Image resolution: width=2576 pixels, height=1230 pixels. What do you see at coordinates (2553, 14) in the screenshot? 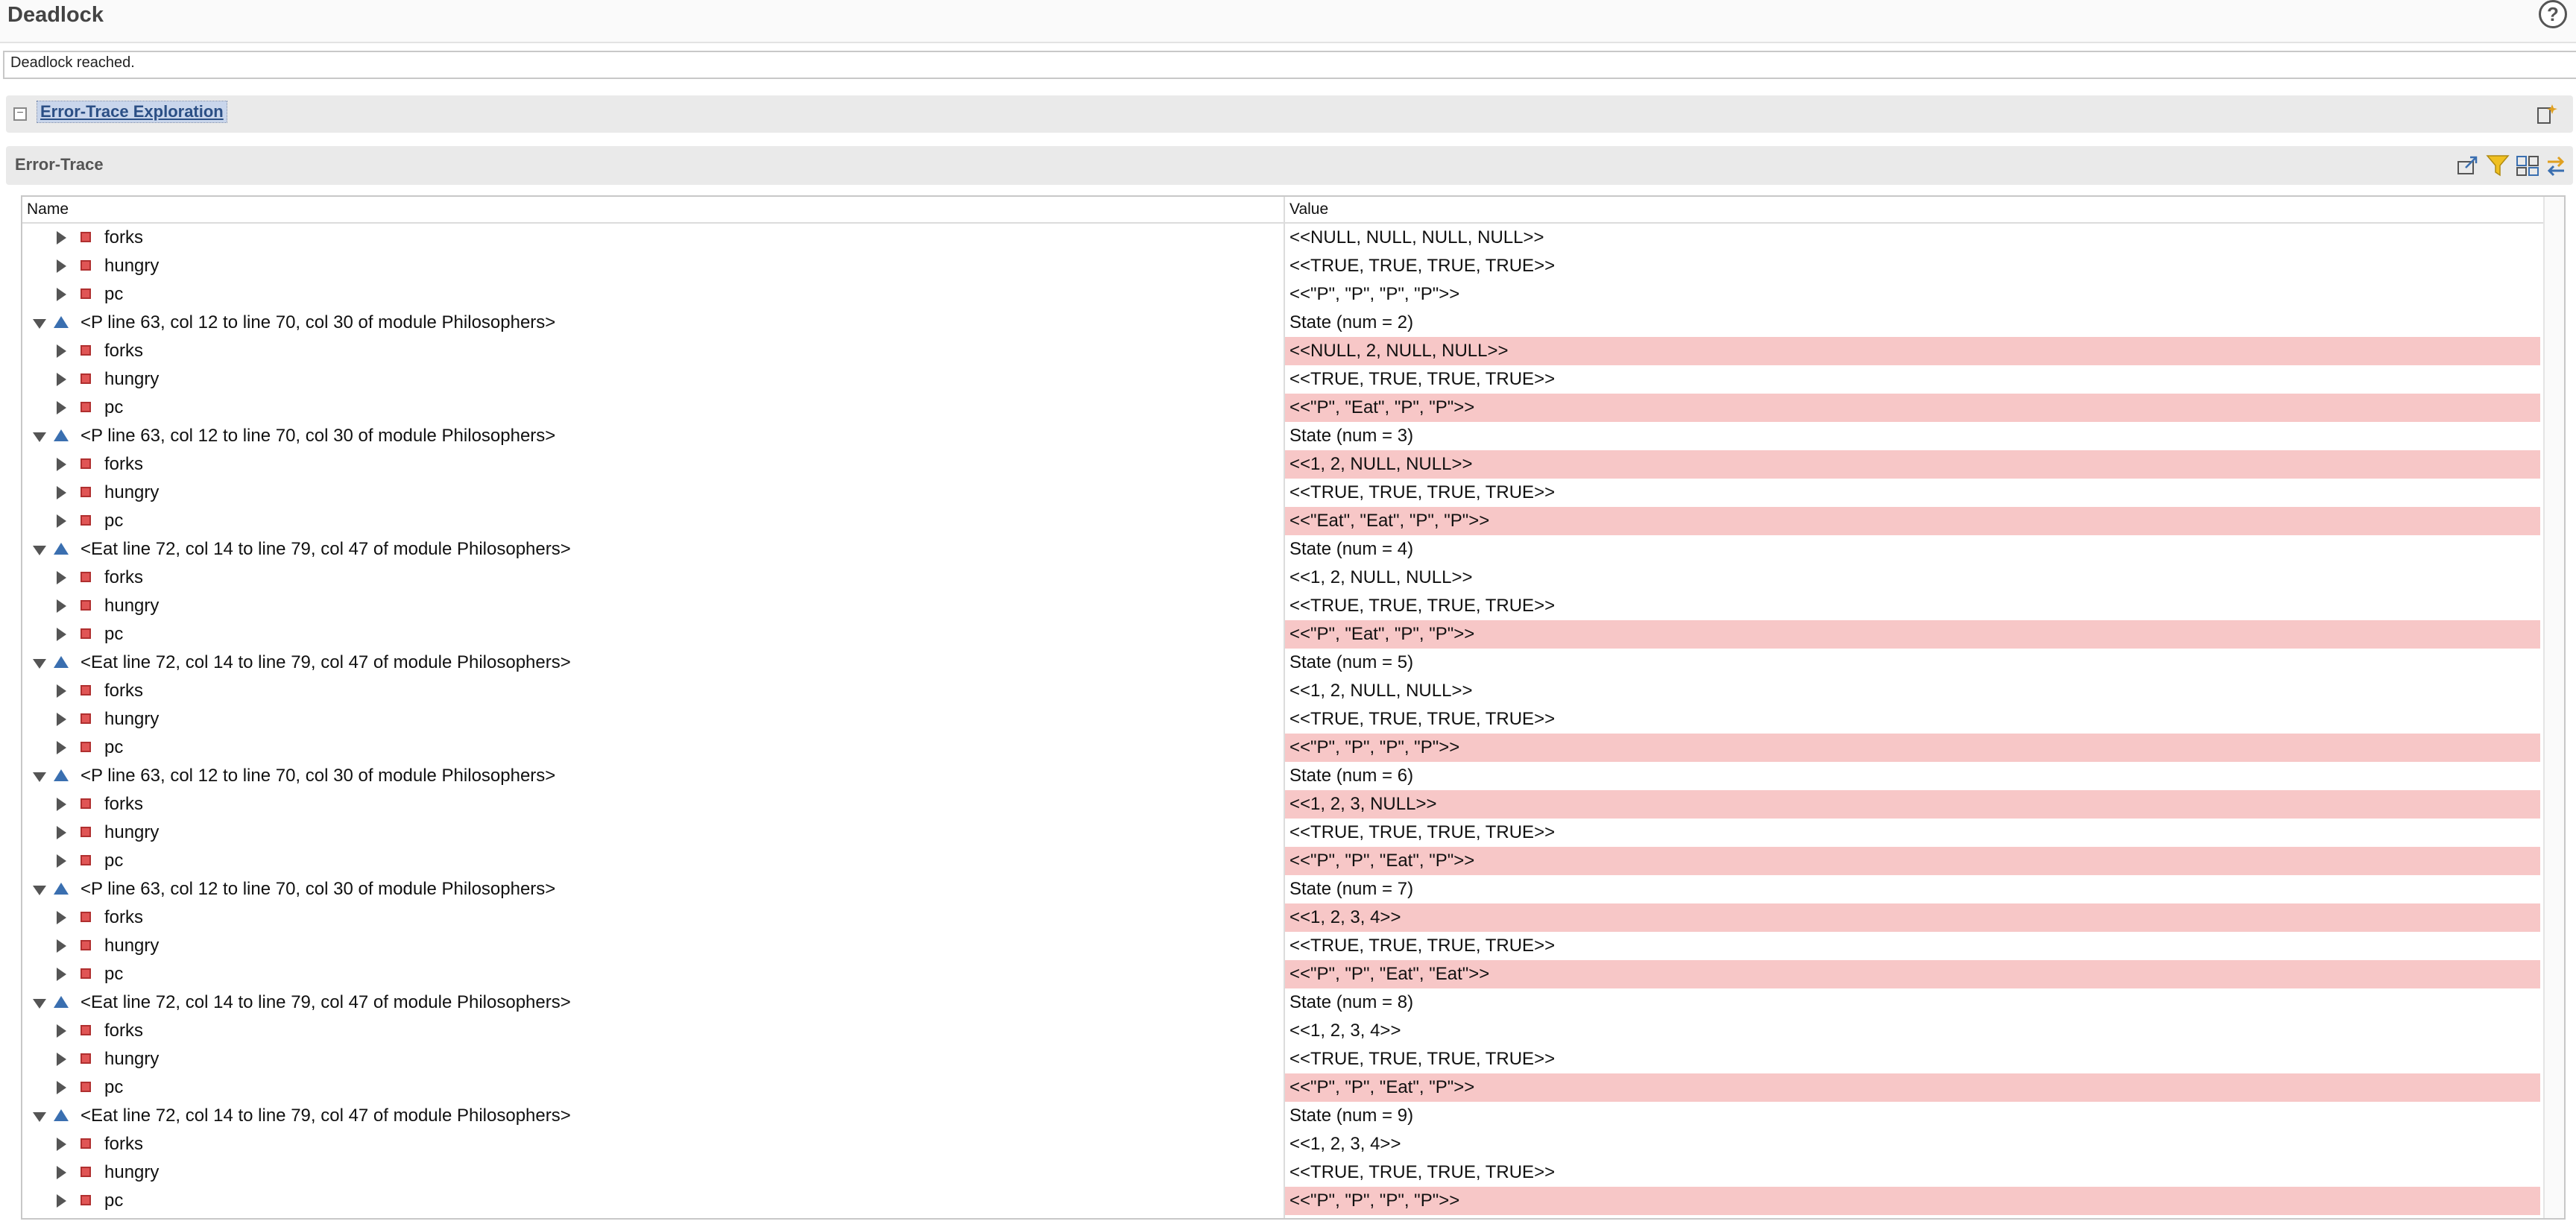
I see `help-icon: ?` at bounding box center [2553, 14].